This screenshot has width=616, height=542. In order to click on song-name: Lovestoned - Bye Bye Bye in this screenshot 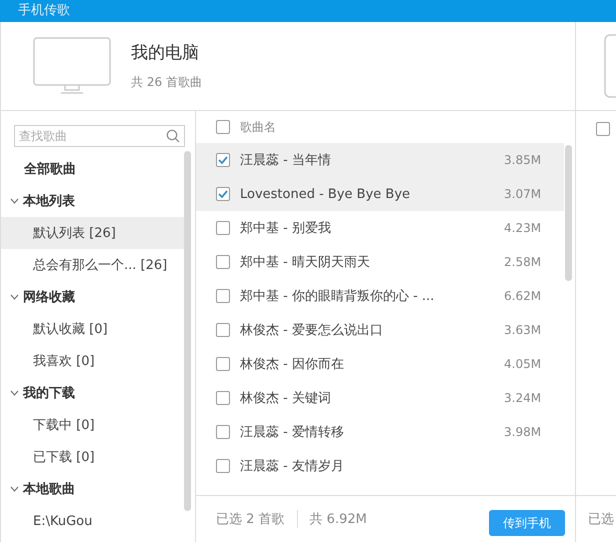, I will do `click(326, 194)`.